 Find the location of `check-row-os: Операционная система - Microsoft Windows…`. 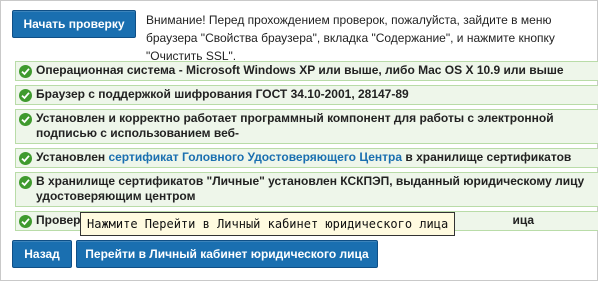

check-row-os: Операционная система - Microsoft Windows… is located at coordinates (306, 71).